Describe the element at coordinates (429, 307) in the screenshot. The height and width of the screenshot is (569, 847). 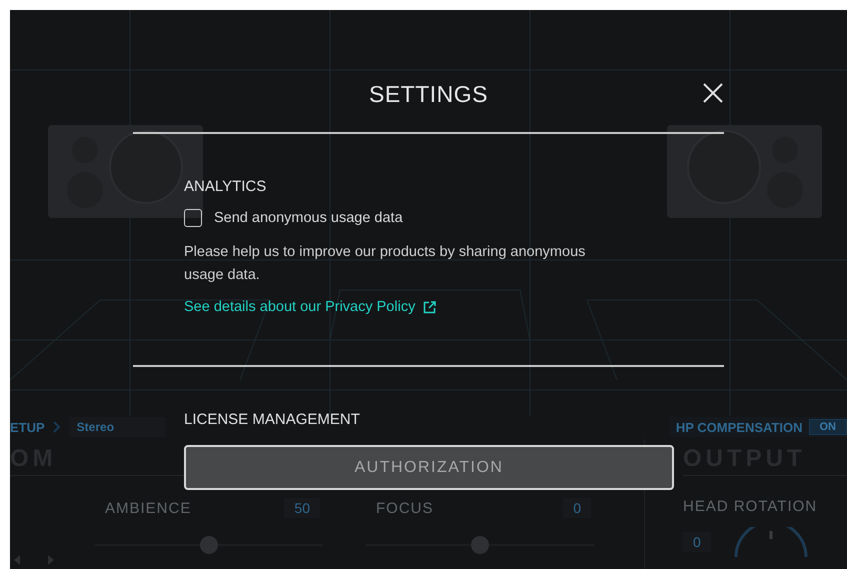
I see `external-link-icon` at that location.